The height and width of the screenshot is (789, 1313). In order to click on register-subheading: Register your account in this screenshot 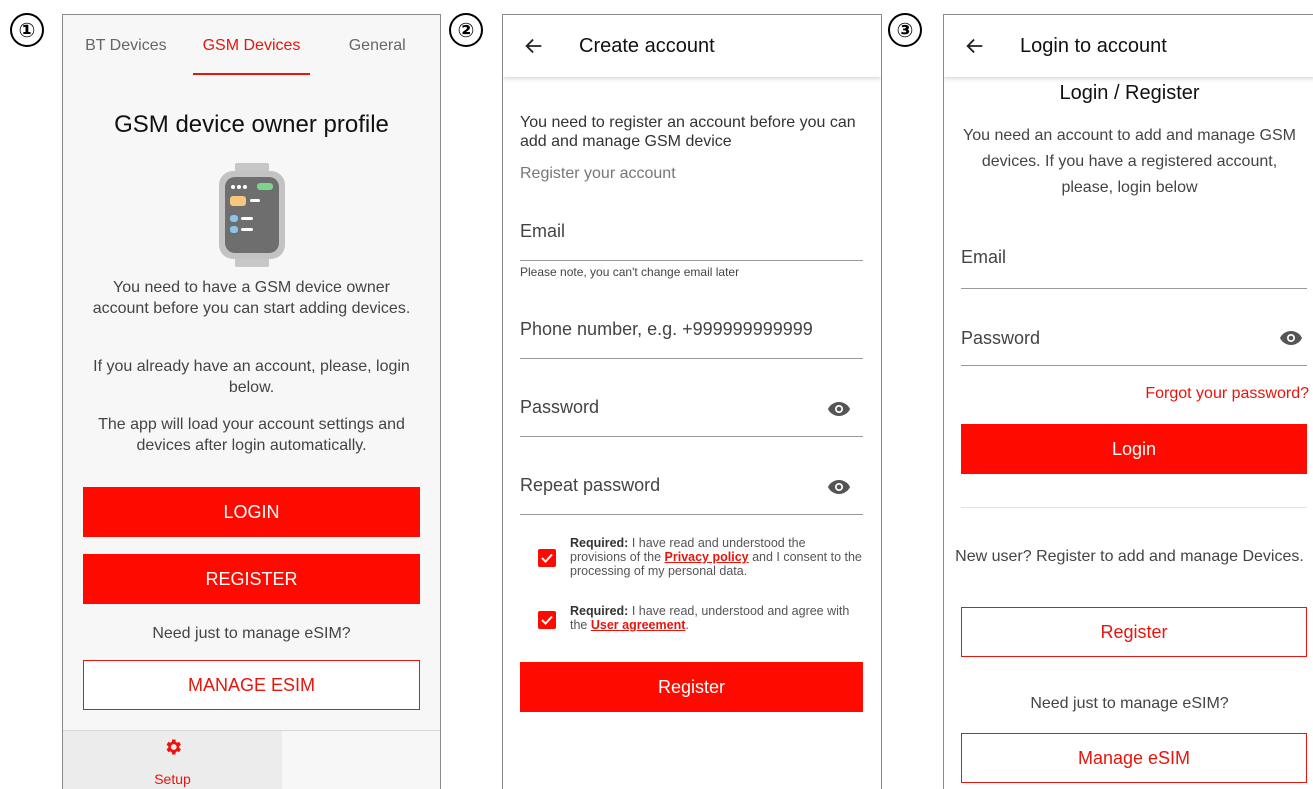, I will do `click(598, 173)`.